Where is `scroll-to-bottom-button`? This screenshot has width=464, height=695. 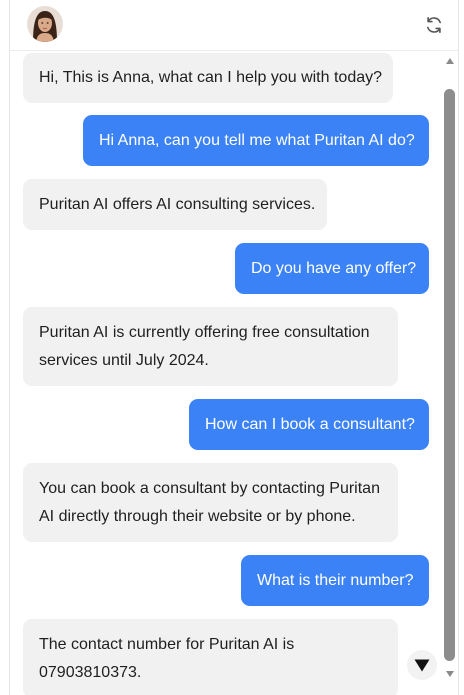 scroll-to-bottom-button is located at coordinates (422, 665).